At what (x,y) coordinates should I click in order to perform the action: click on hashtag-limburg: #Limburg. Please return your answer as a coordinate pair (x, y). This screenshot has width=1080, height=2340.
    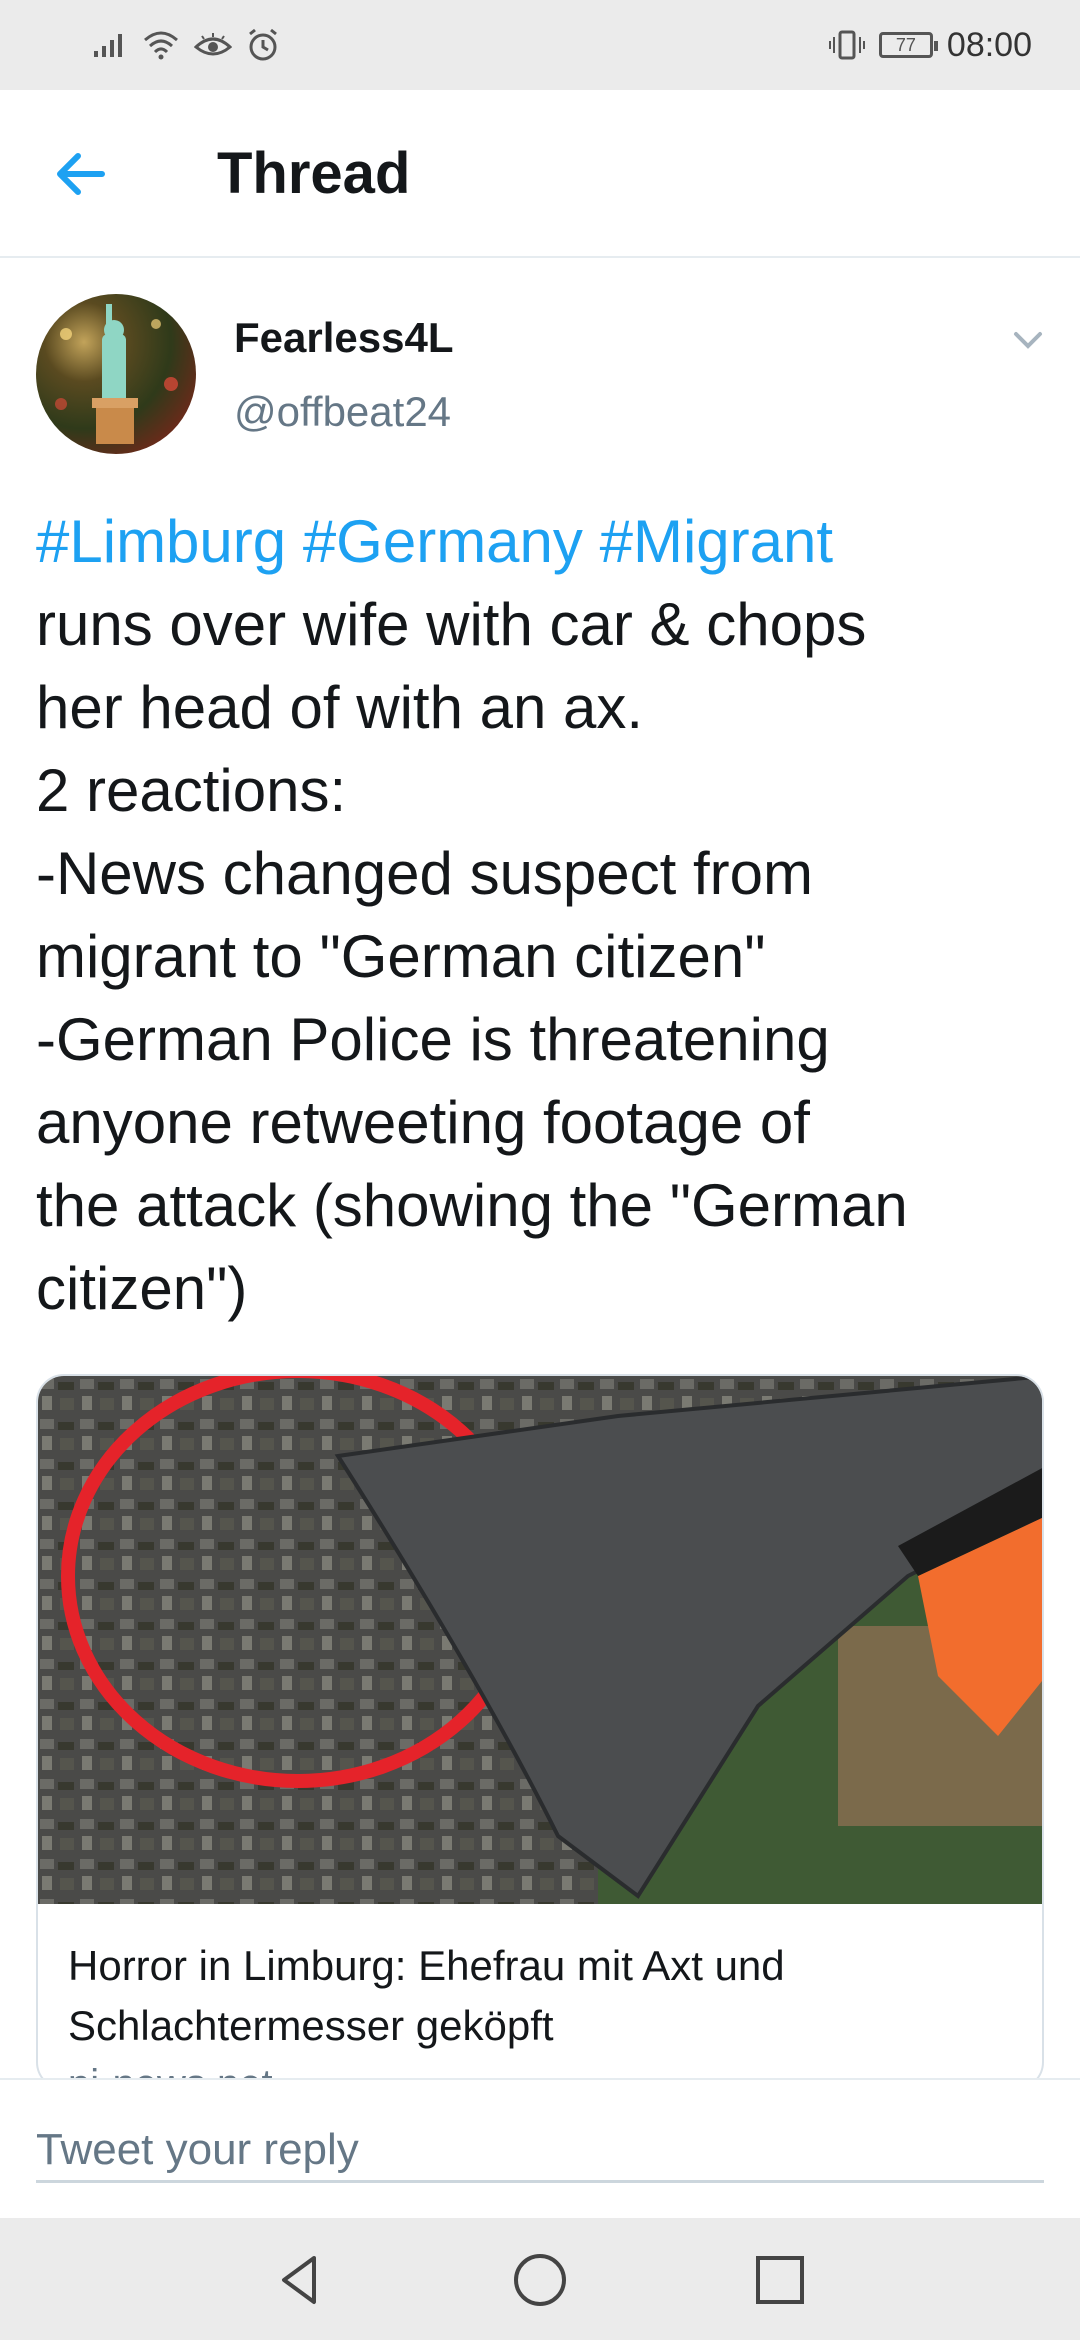
    Looking at the image, I should click on (161, 541).